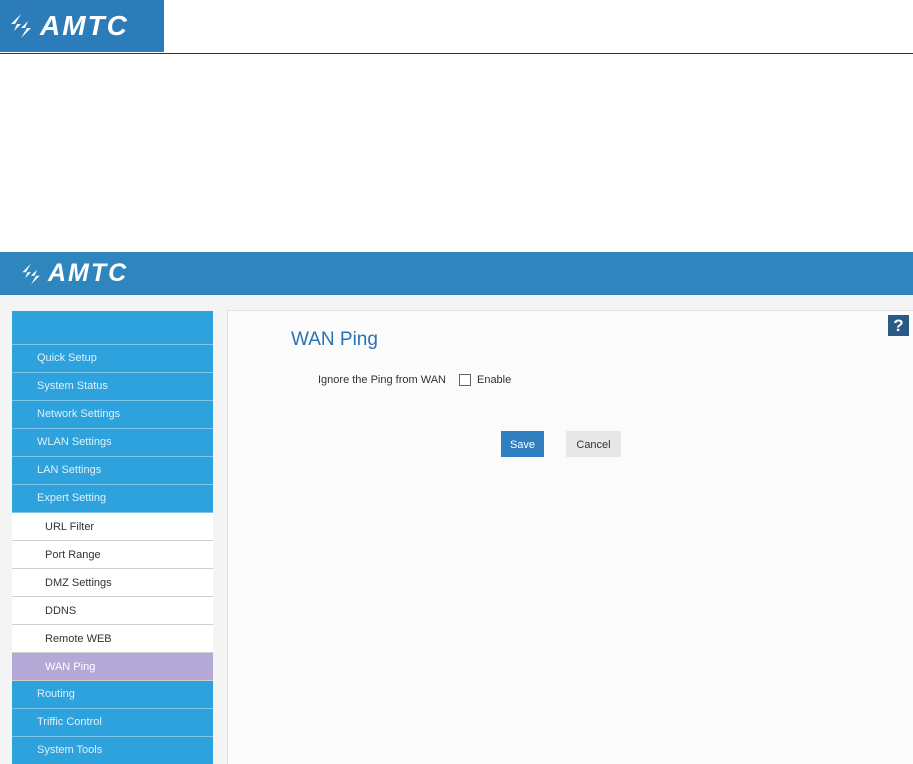 Image resolution: width=913 pixels, height=764 pixels. Describe the element at coordinates (464, 380) in the screenshot. I see `enable-checkbox` at that location.